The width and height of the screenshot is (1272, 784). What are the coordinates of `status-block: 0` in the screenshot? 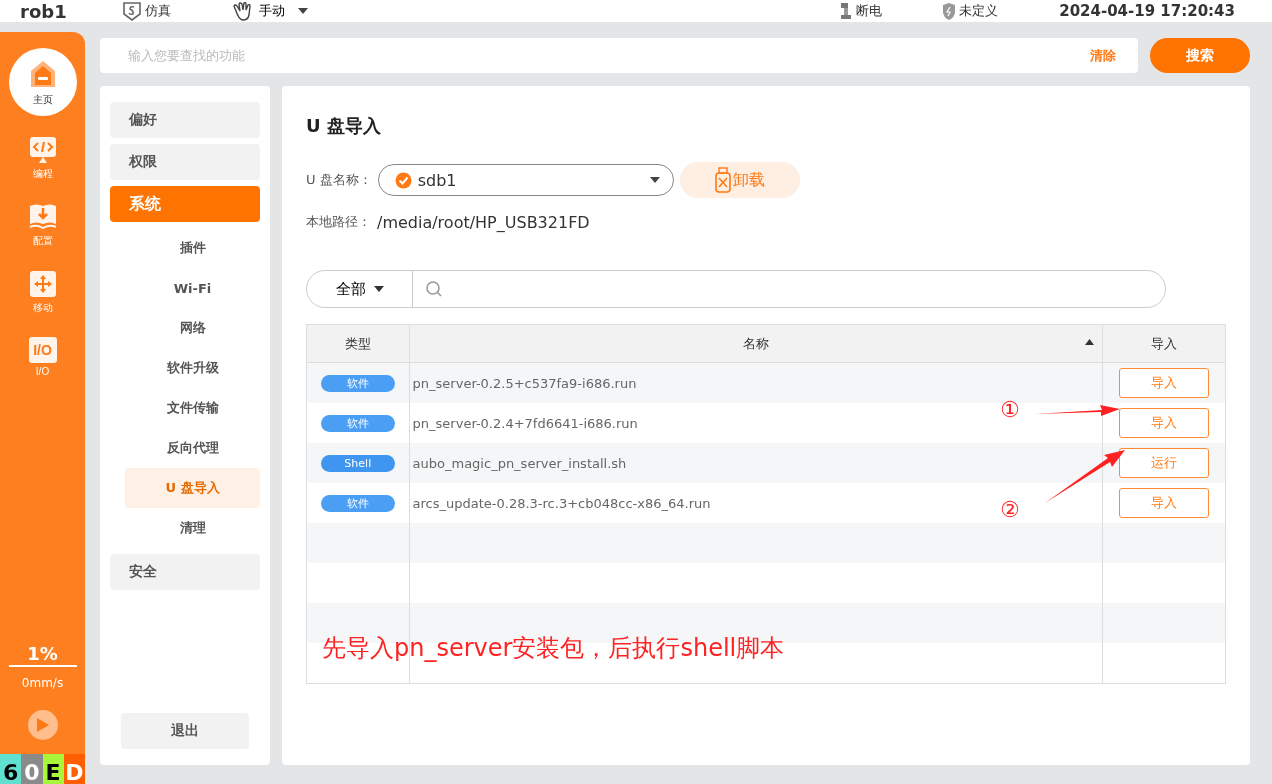 It's located at (32, 769).